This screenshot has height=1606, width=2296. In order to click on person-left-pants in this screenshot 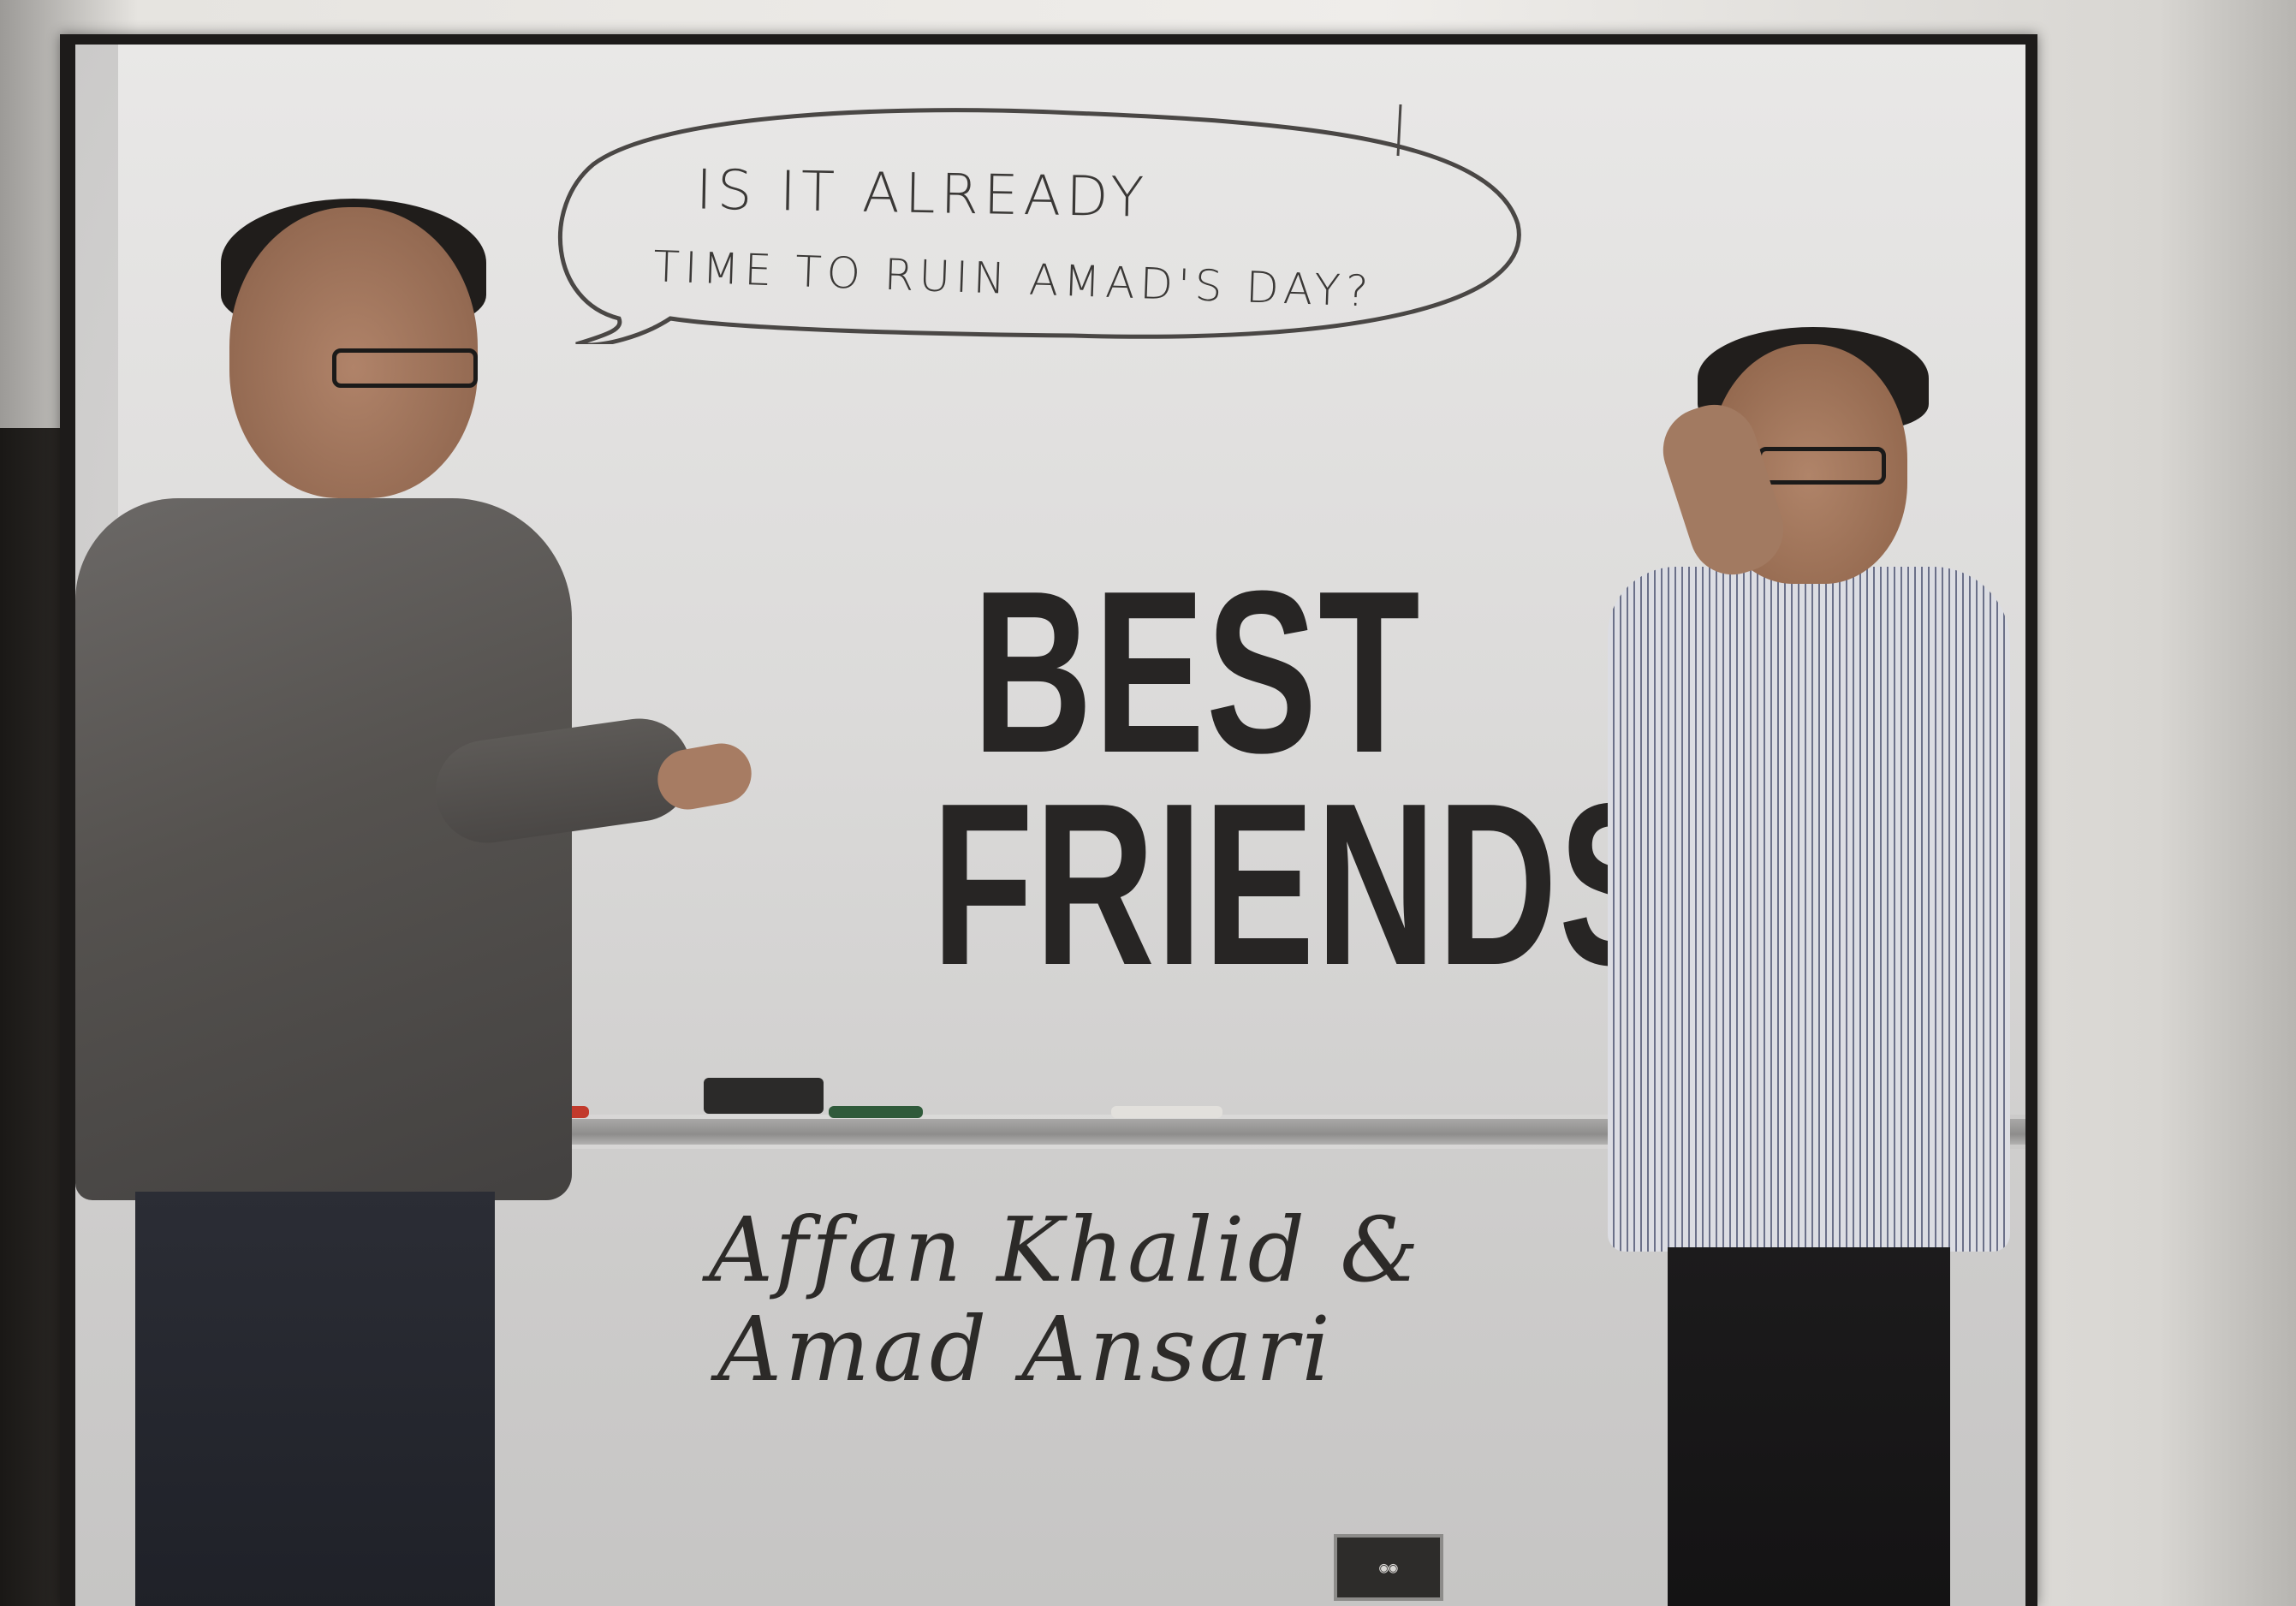, I will do `click(315, 1399)`.